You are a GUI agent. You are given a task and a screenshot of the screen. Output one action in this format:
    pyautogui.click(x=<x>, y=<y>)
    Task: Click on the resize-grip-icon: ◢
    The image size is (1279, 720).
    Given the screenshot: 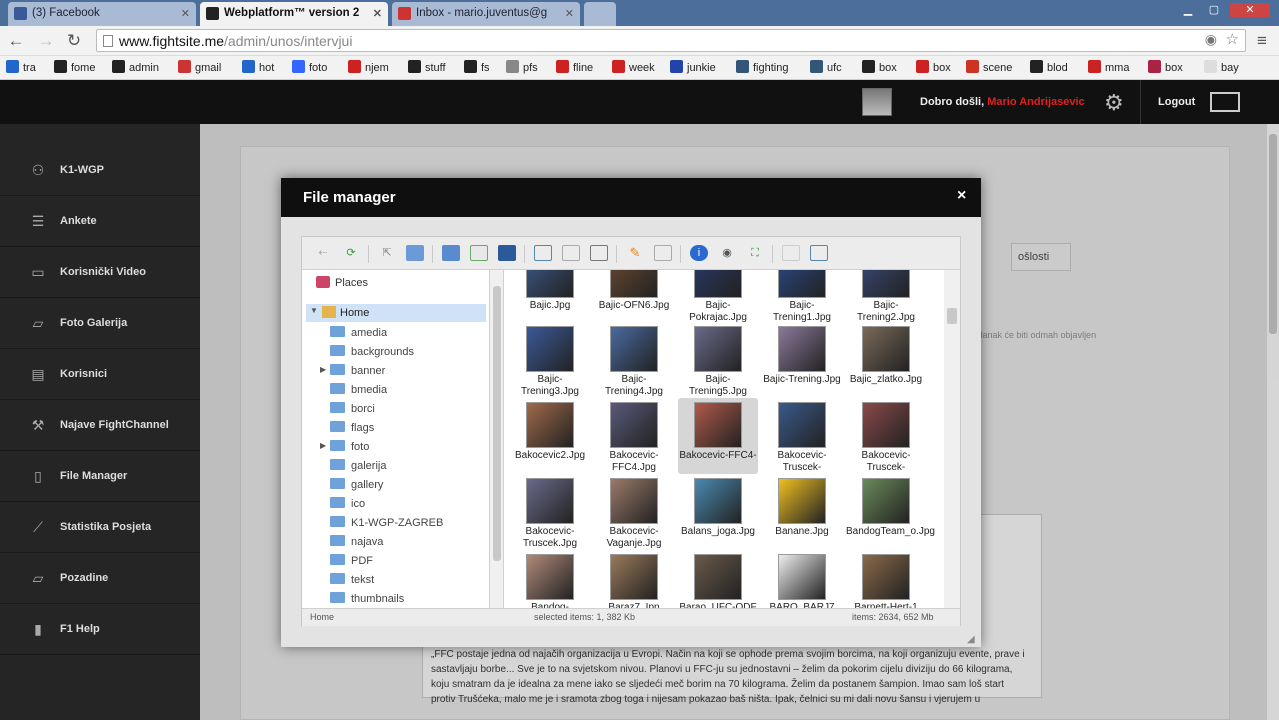 What is the action you would take?
    pyautogui.click(x=971, y=639)
    